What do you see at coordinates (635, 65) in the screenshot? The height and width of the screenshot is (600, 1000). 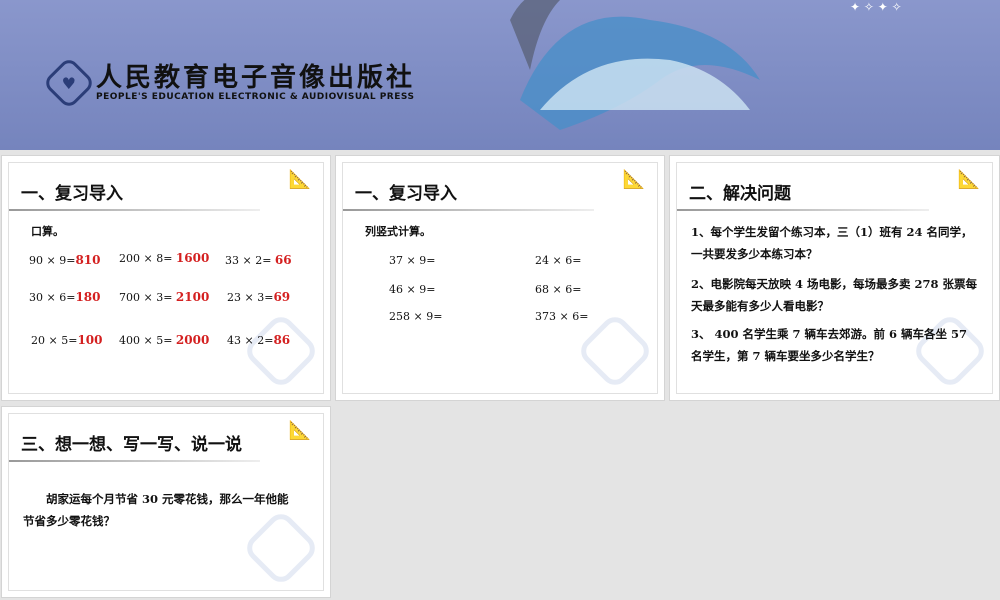 I see `wave-illustration` at bounding box center [635, 65].